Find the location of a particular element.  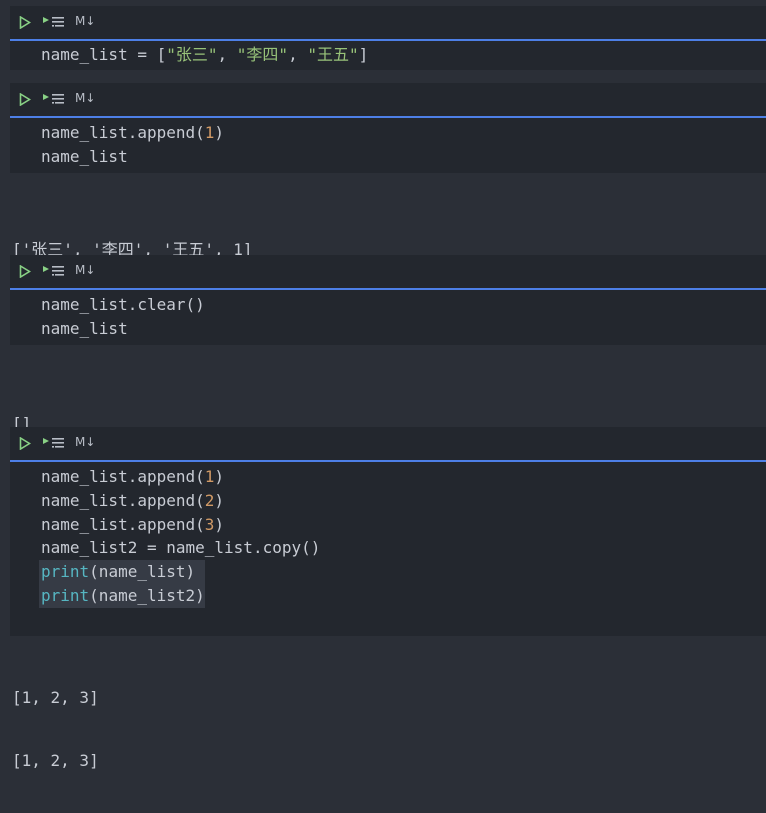

code-line: name_list.clear() is located at coordinates (123, 305).